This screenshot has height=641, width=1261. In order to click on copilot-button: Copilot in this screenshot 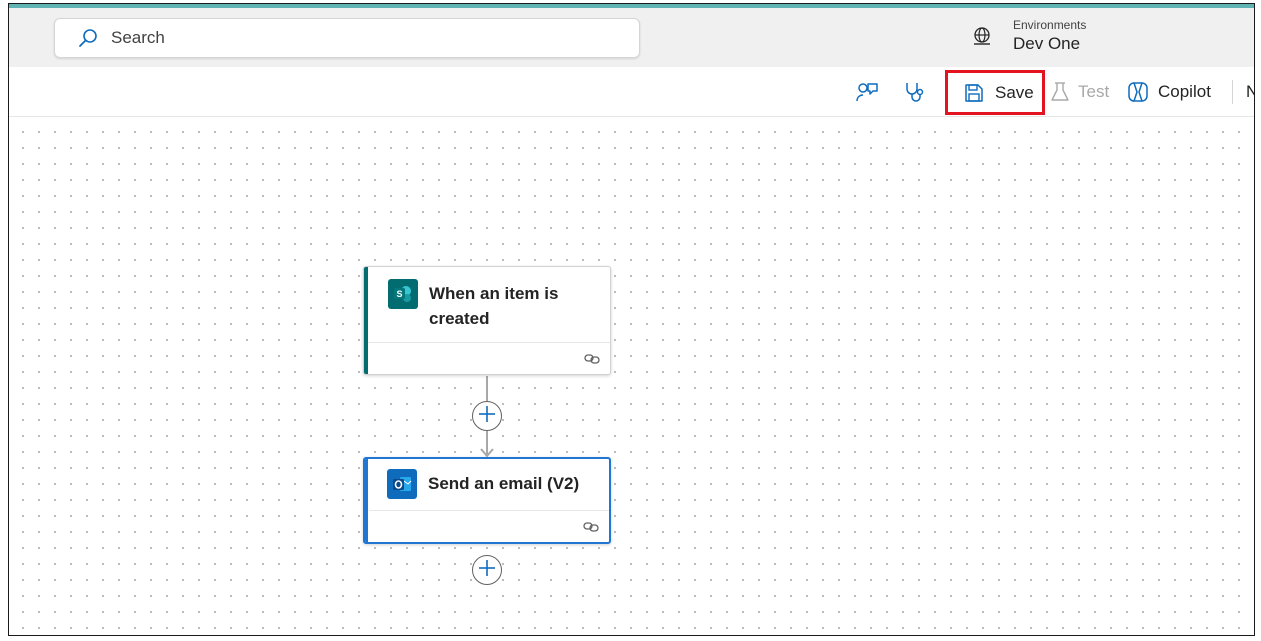, I will do `click(1168, 92)`.